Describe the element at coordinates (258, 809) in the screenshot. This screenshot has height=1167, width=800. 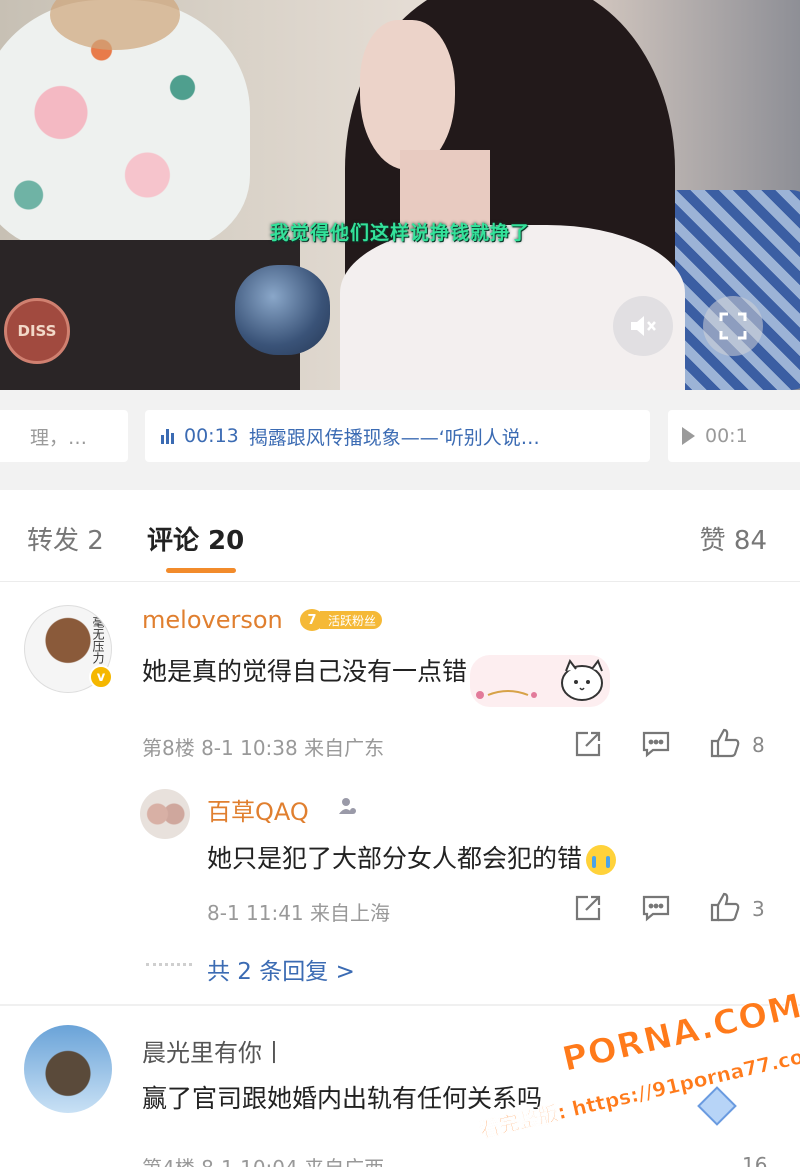
I see `reply-username: 百草QAQ` at that location.